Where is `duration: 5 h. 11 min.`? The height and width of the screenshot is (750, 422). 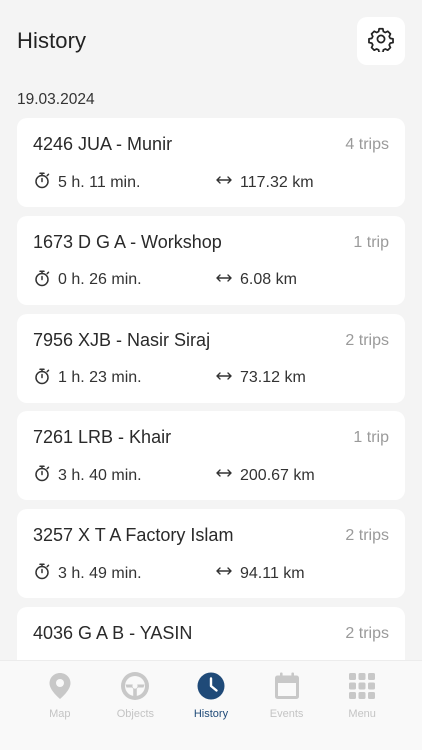 duration: 5 h. 11 min. is located at coordinates (86, 182).